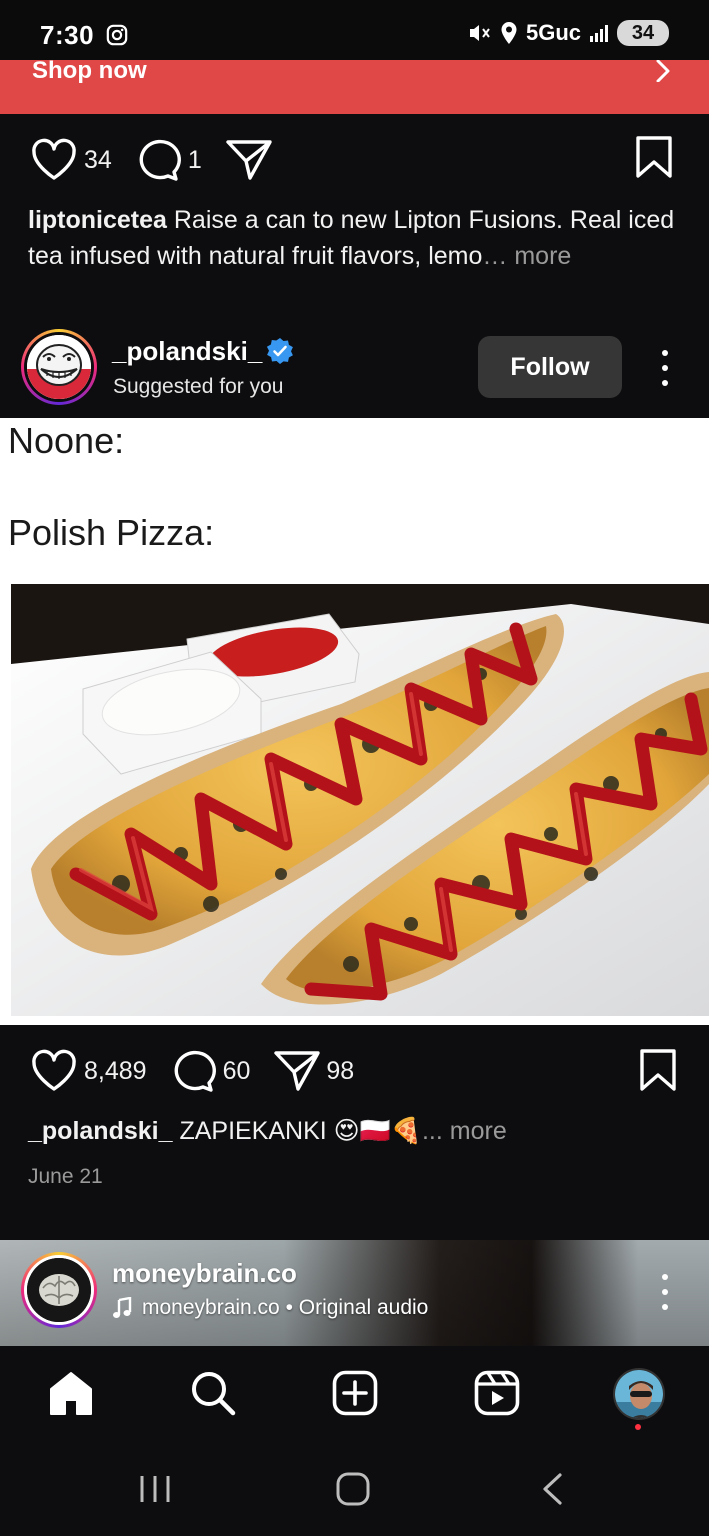 The height and width of the screenshot is (1536, 709). I want to click on instagram-icon, so click(117, 35).